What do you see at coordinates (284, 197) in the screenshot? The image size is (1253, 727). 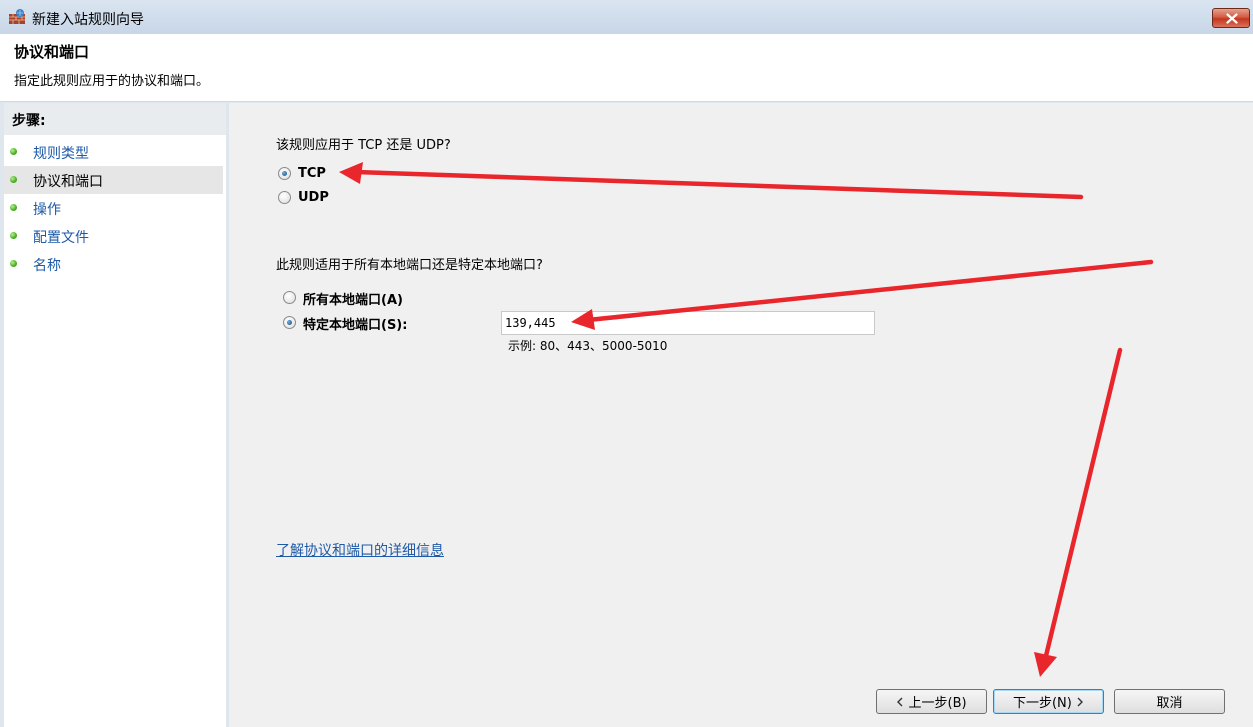 I see `udp-radio` at bounding box center [284, 197].